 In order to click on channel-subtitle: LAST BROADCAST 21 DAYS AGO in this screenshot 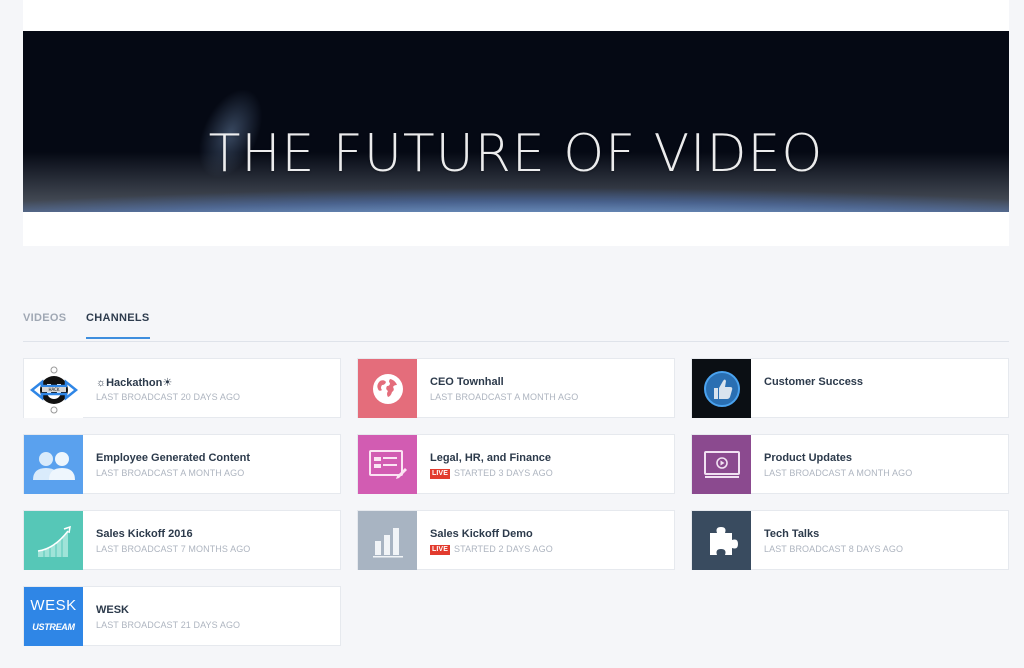, I will do `click(168, 625)`.